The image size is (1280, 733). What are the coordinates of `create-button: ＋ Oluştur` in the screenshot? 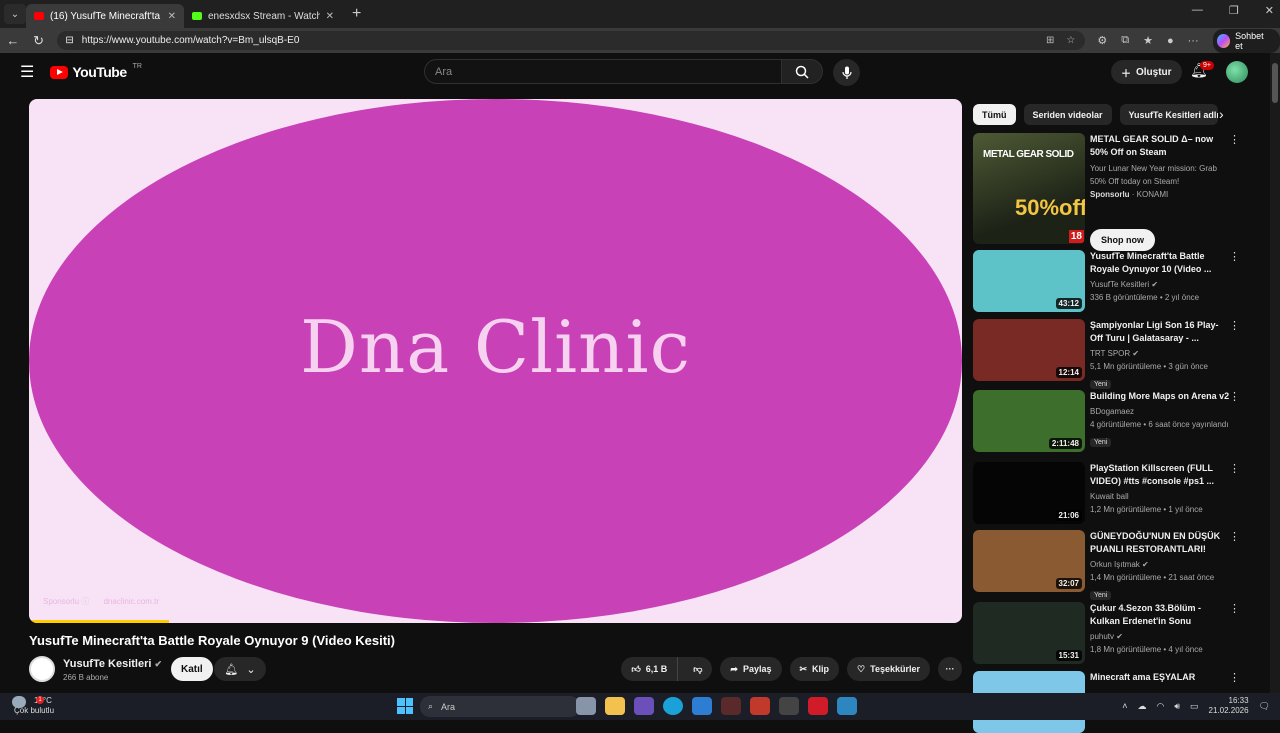 It's located at (1146, 72).